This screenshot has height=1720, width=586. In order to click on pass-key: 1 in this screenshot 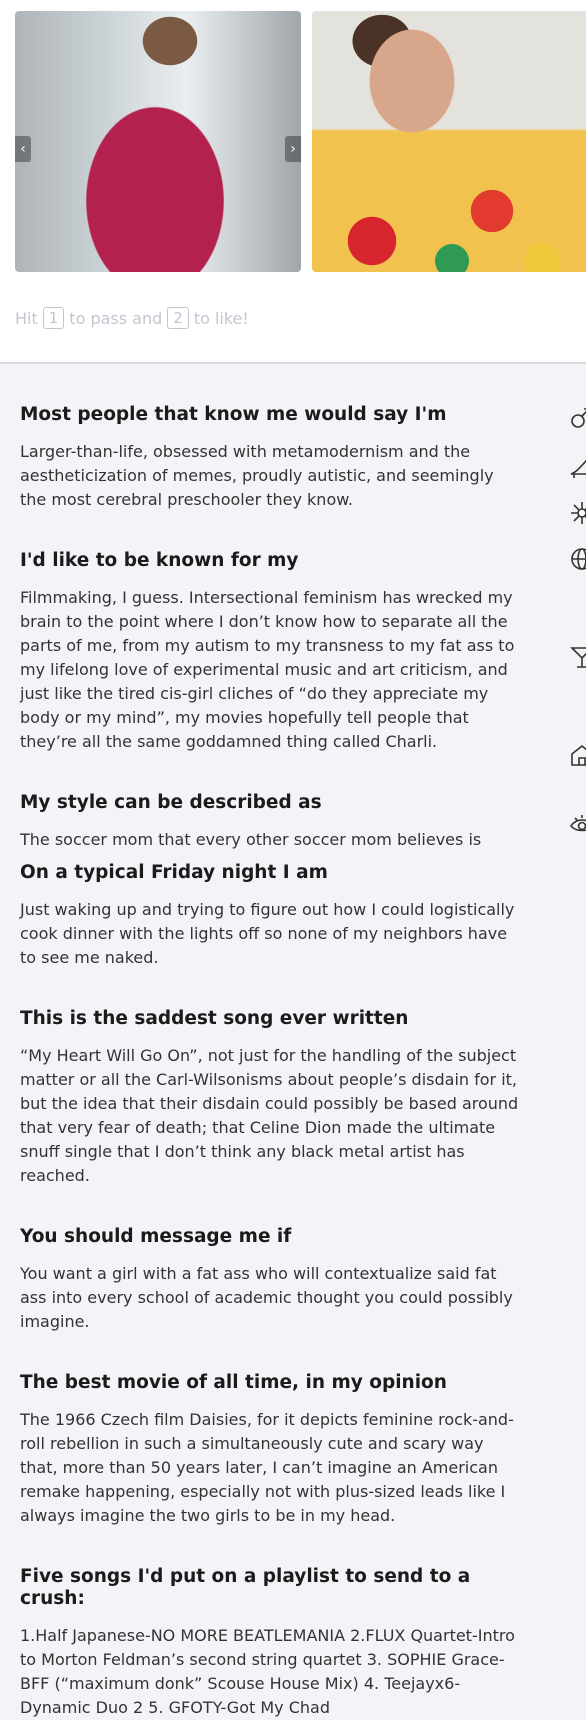, I will do `click(53, 318)`.